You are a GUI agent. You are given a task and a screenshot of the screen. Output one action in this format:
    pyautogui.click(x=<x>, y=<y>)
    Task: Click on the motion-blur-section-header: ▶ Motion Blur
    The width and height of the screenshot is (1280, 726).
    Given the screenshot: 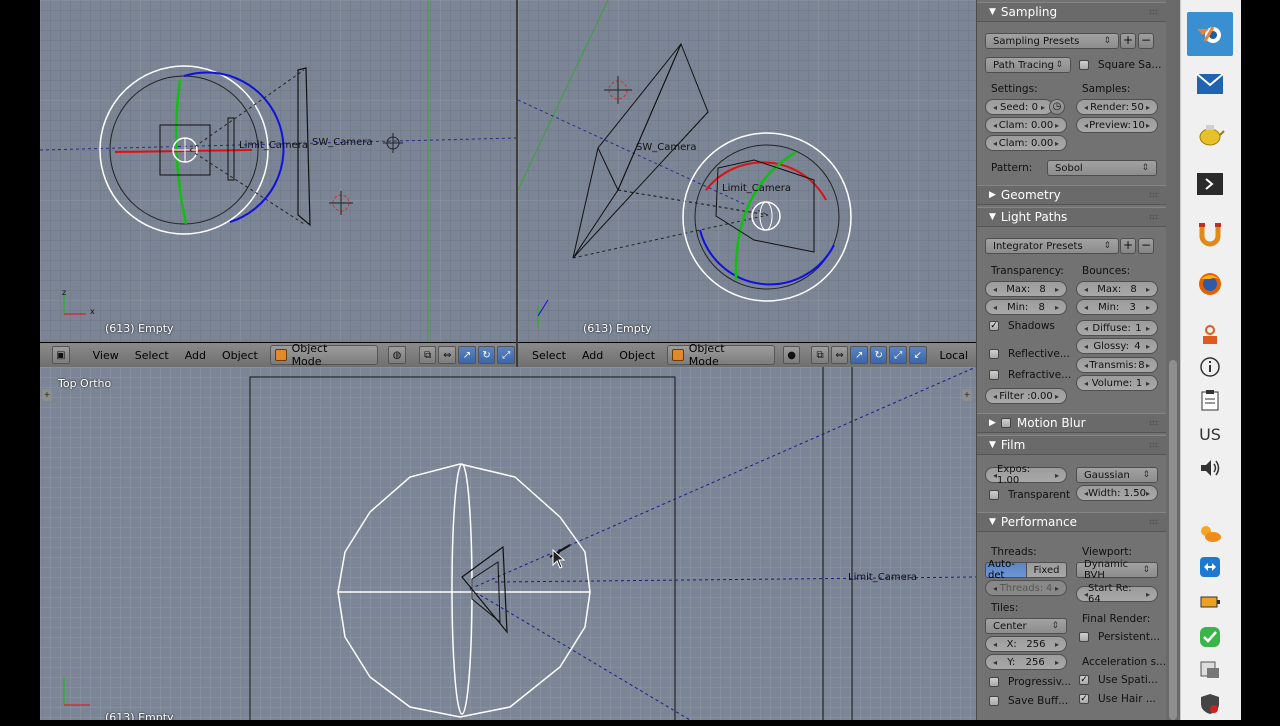 What is the action you would take?
    pyautogui.click(x=1072, y=423)
    